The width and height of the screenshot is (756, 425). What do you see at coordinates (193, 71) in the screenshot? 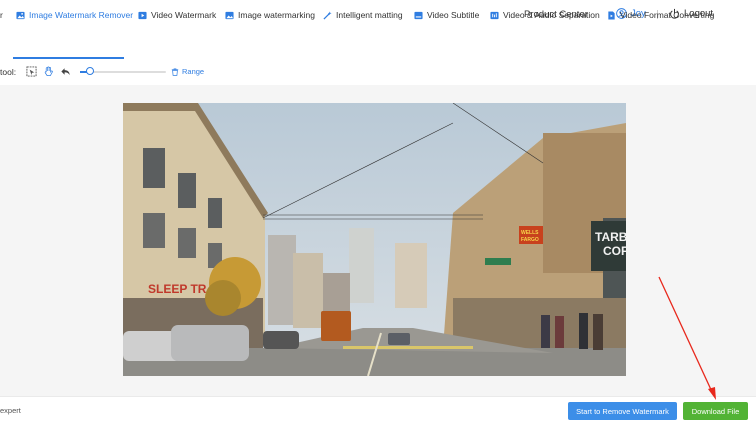
I see `range-label: Range` at bounding box center [193, 71].